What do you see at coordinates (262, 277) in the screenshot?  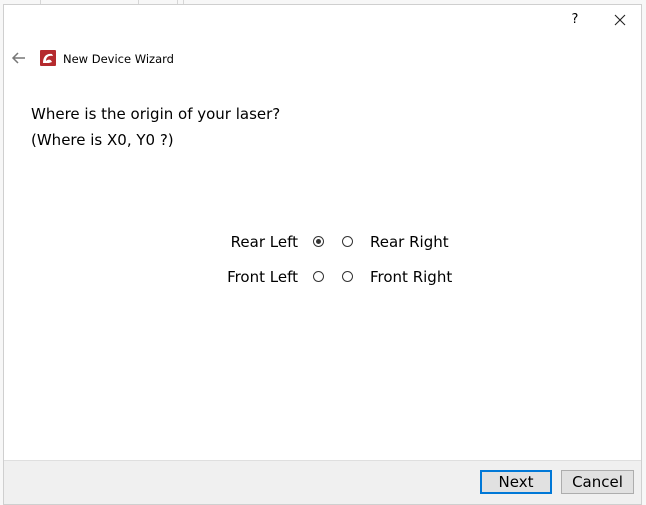 I see `front-left-label: Front Left` at bounding box center [262, 277].